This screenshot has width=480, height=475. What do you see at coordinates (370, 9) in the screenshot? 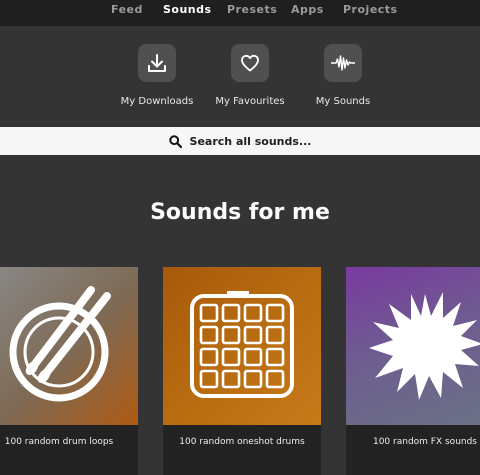
I see `tab-projects: Projects` at bounding box center [370, 9].